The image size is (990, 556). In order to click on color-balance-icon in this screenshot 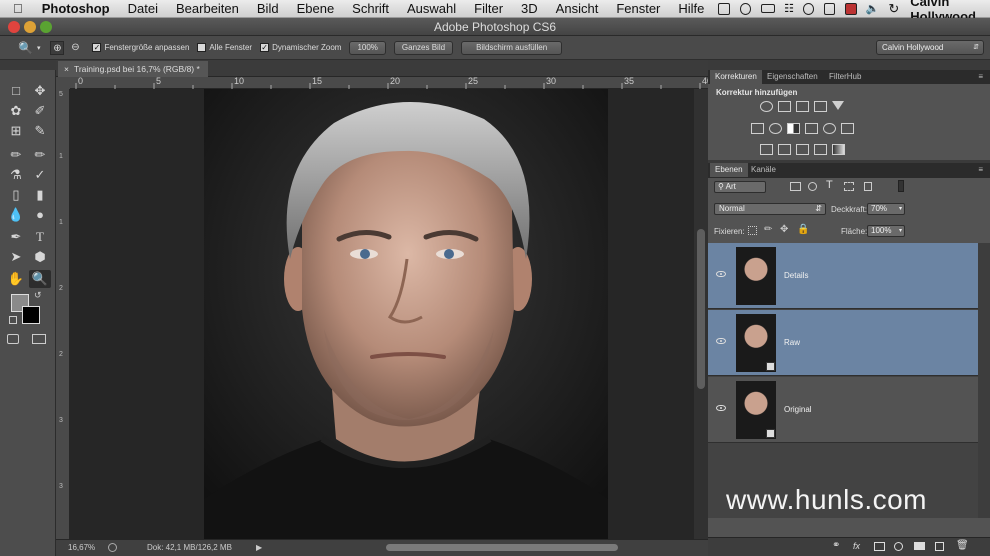, I will do `click(775, 128)`.